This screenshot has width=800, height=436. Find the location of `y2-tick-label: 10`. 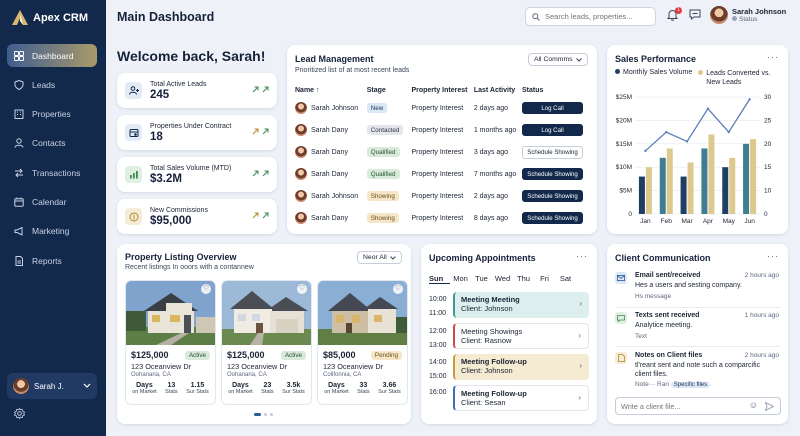

y2-tick-label: 10 is located at coordinates (768, 191).